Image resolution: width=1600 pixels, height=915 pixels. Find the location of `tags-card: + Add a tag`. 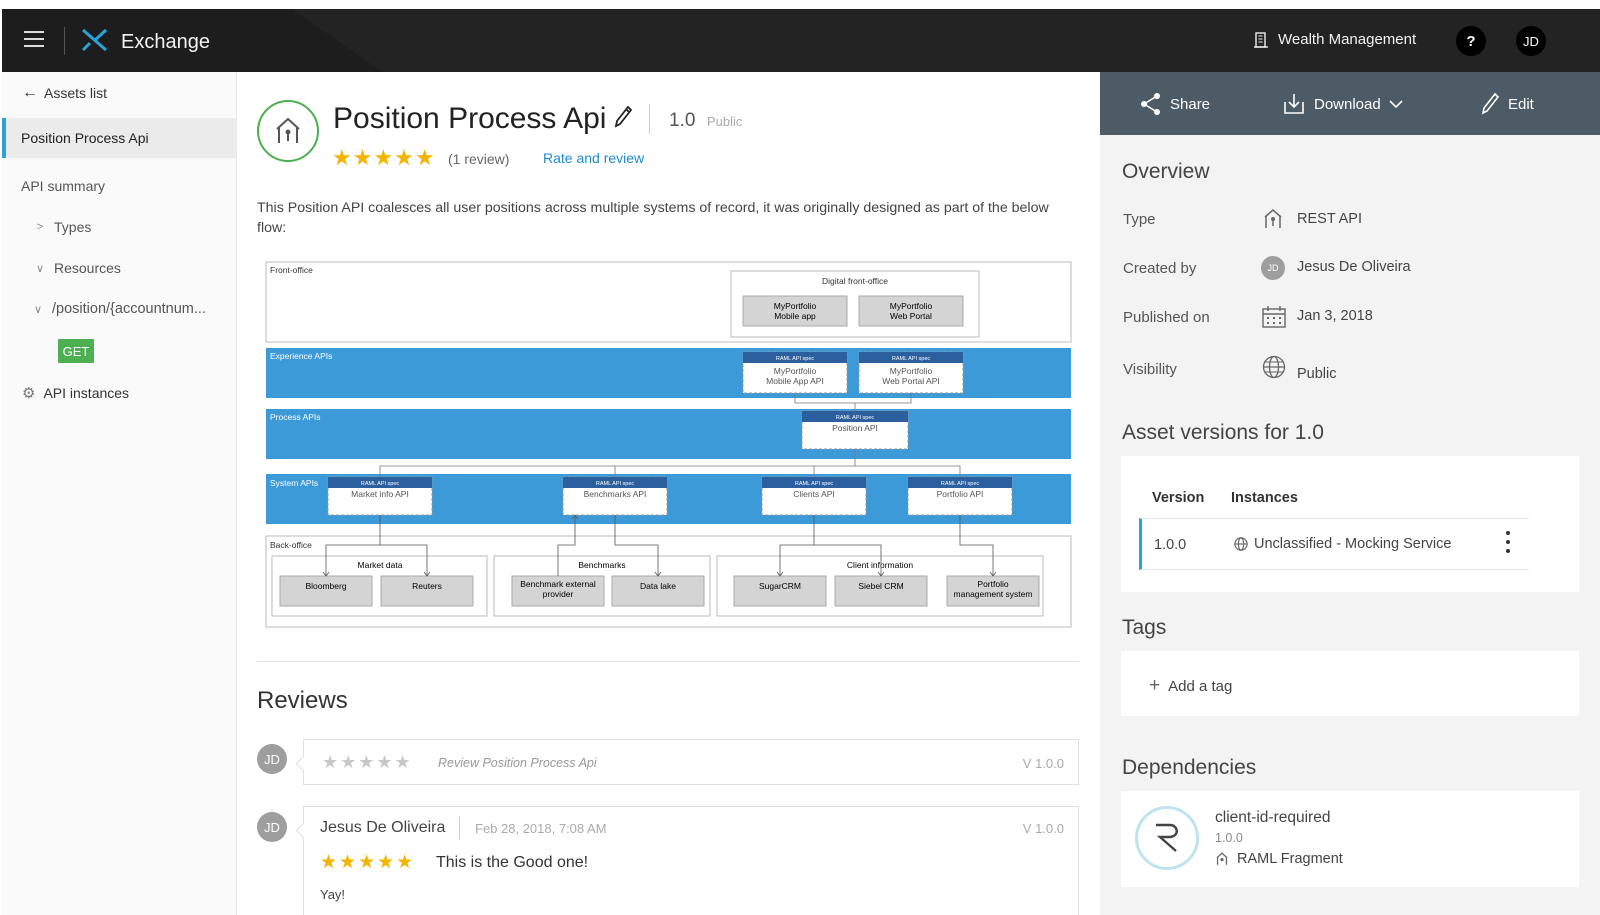

tags-card: + Add a tag is located at coordinates (1350, 683).